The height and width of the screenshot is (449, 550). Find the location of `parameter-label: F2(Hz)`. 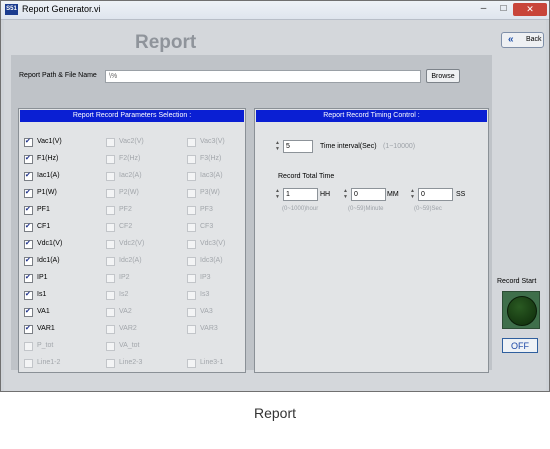

parameter-label: F2(Hz) is located at coordinates (130, 158).